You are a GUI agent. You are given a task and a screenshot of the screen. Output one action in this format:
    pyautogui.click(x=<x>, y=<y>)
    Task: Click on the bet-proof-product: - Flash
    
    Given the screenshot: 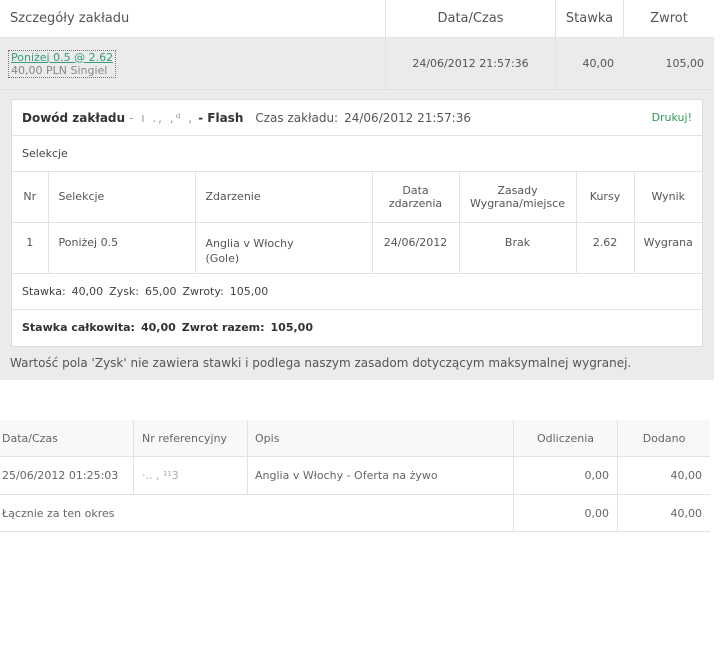 What is the action you would take?
    pyautogui.click(x=221, y=117)
    